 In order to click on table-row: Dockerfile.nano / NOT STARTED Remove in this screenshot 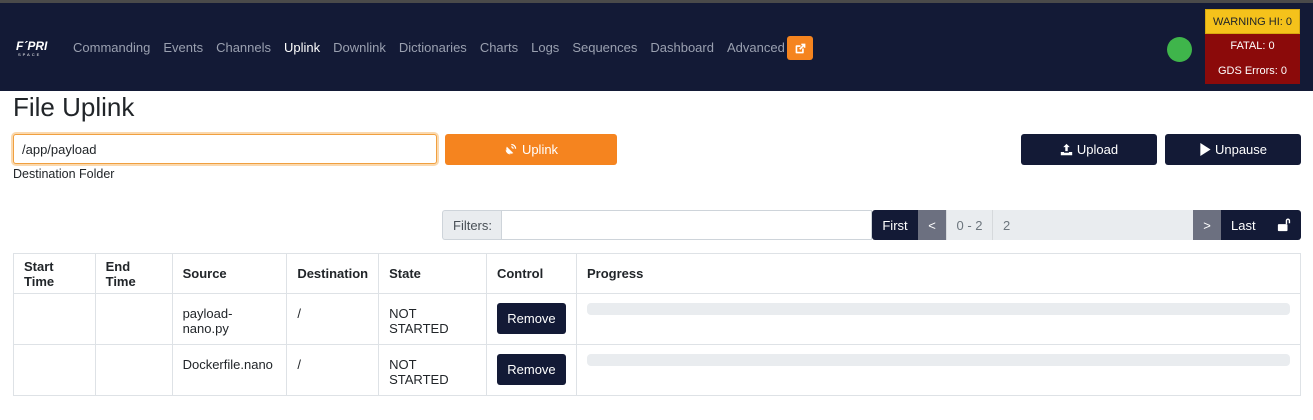, I will do `click(657, 370)`.